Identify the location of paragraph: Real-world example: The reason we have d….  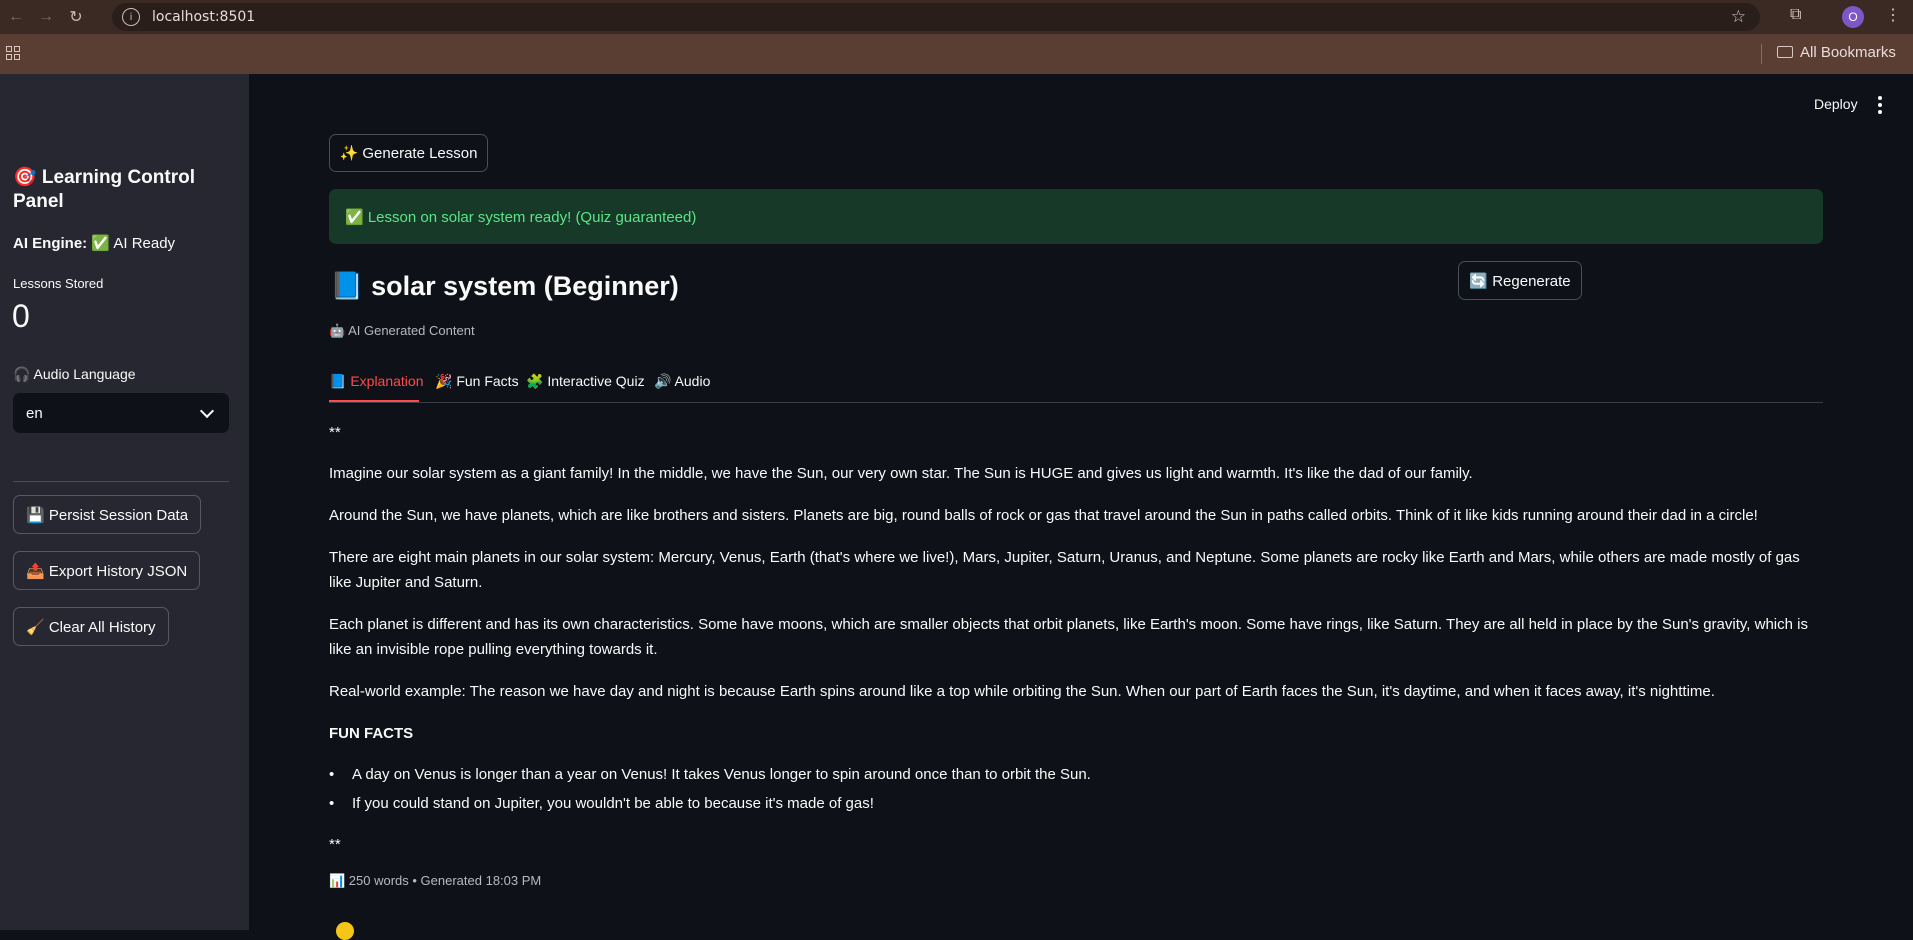
(1022, 691).